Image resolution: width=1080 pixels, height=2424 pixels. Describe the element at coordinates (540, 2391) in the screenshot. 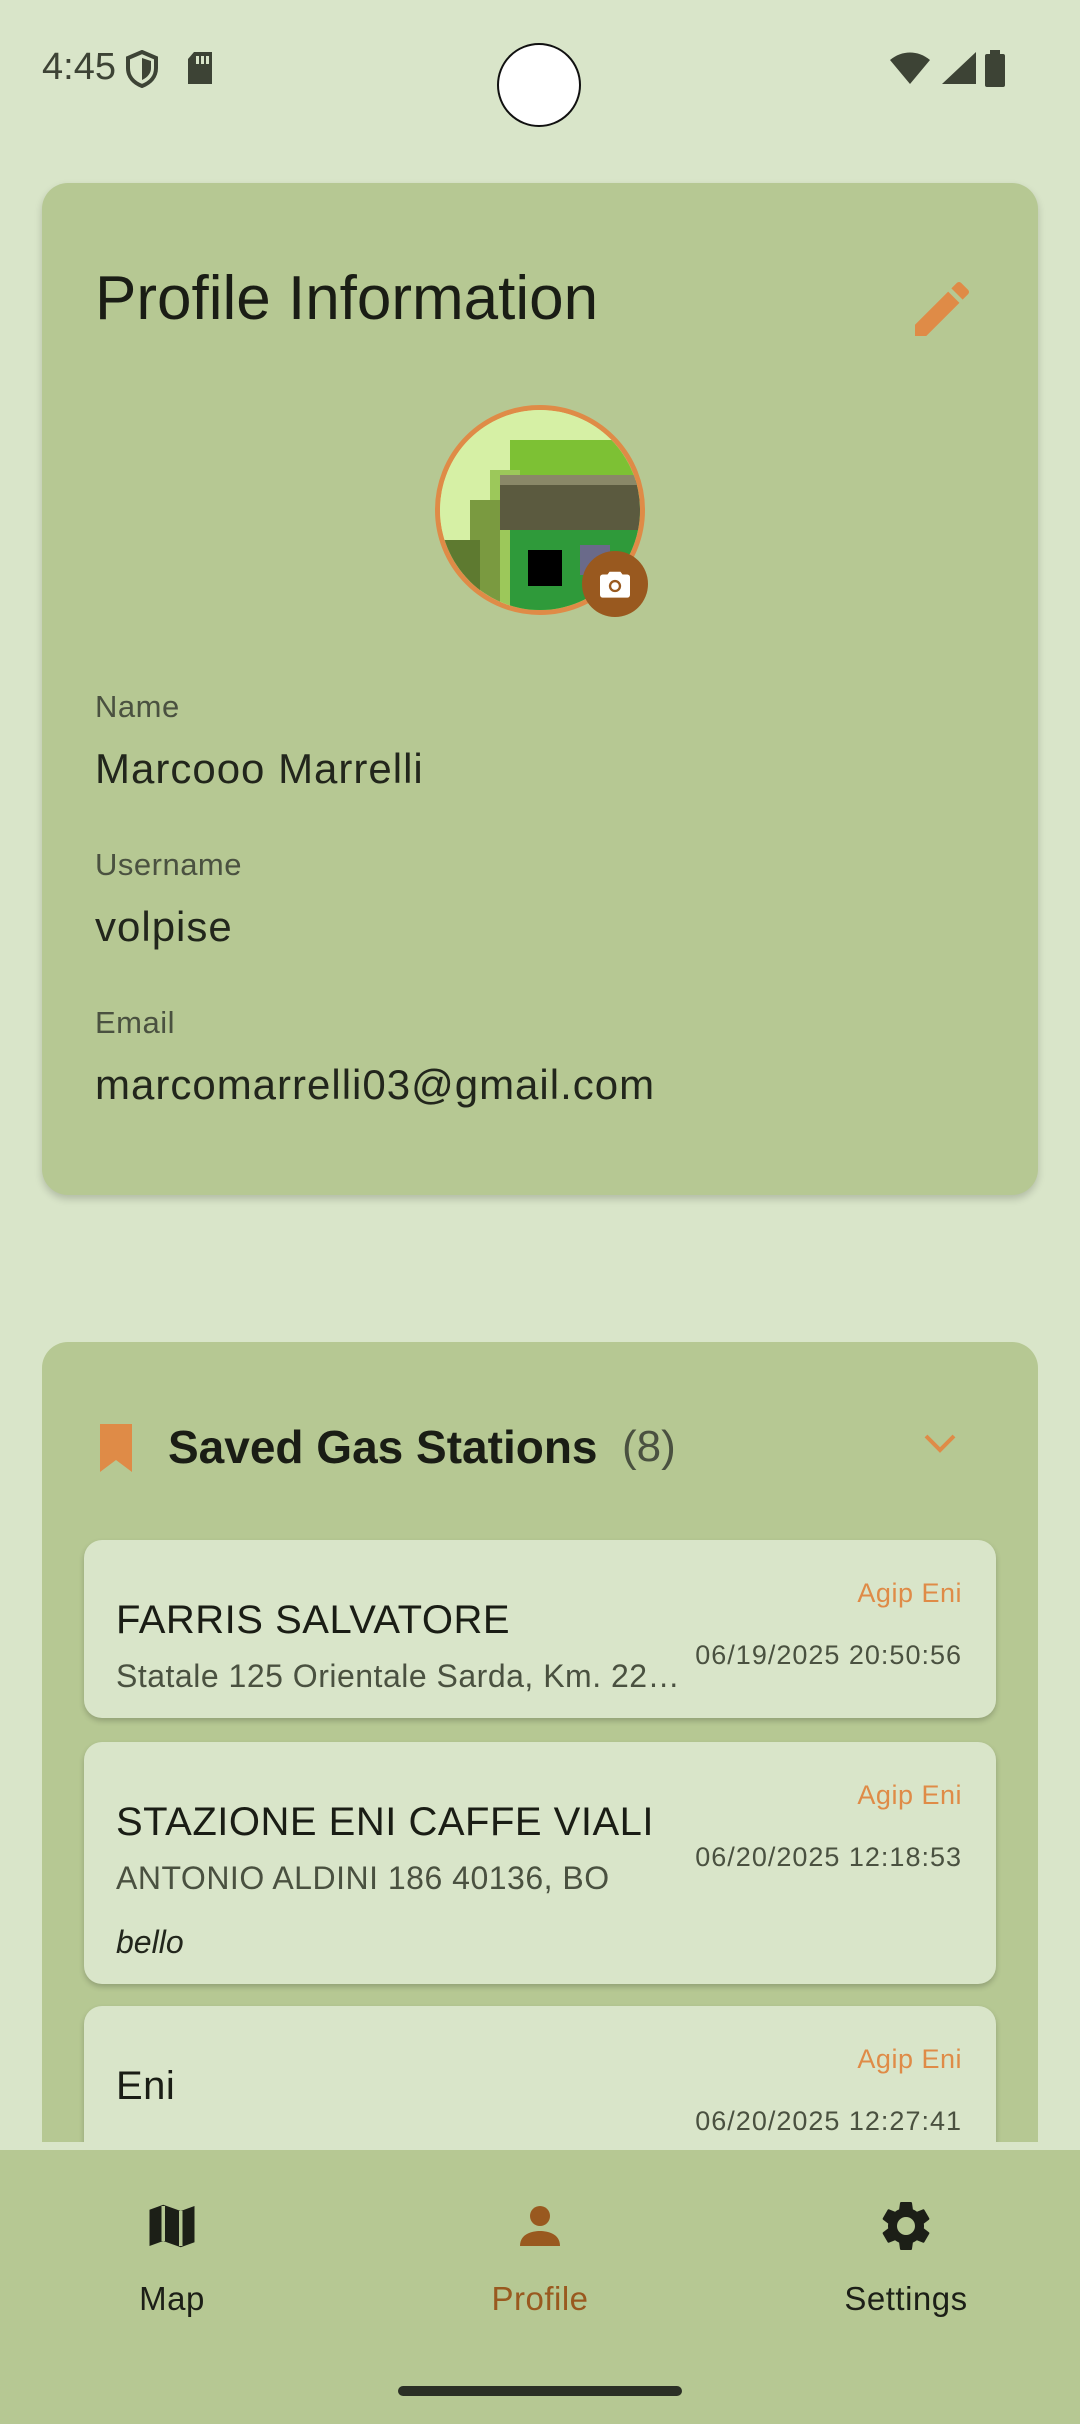

I see `home-indicator` at that location.